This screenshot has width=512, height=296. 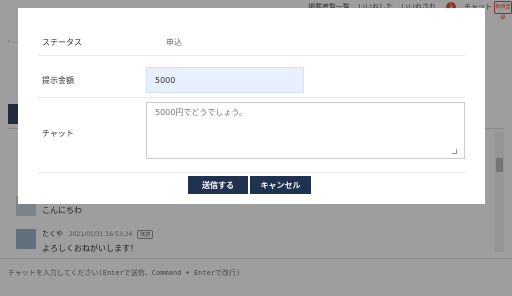 I want to click on chat-label: チャット, so click(x=58, y=133).